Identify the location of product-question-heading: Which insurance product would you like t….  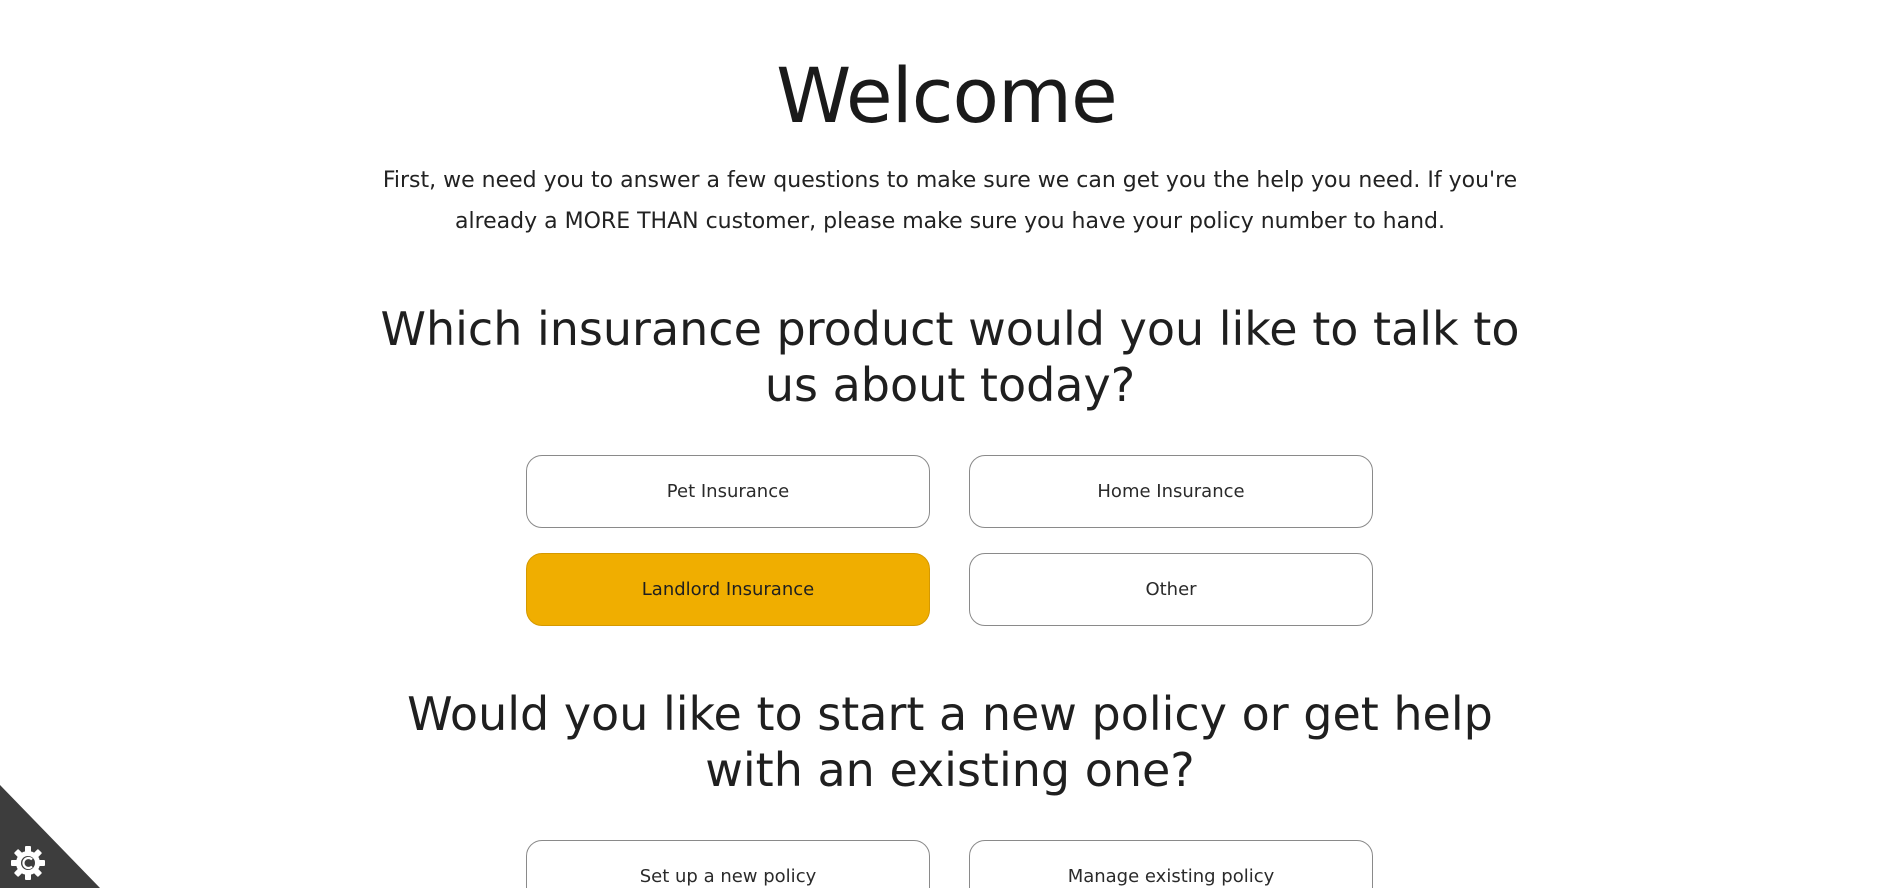
(950, 357).